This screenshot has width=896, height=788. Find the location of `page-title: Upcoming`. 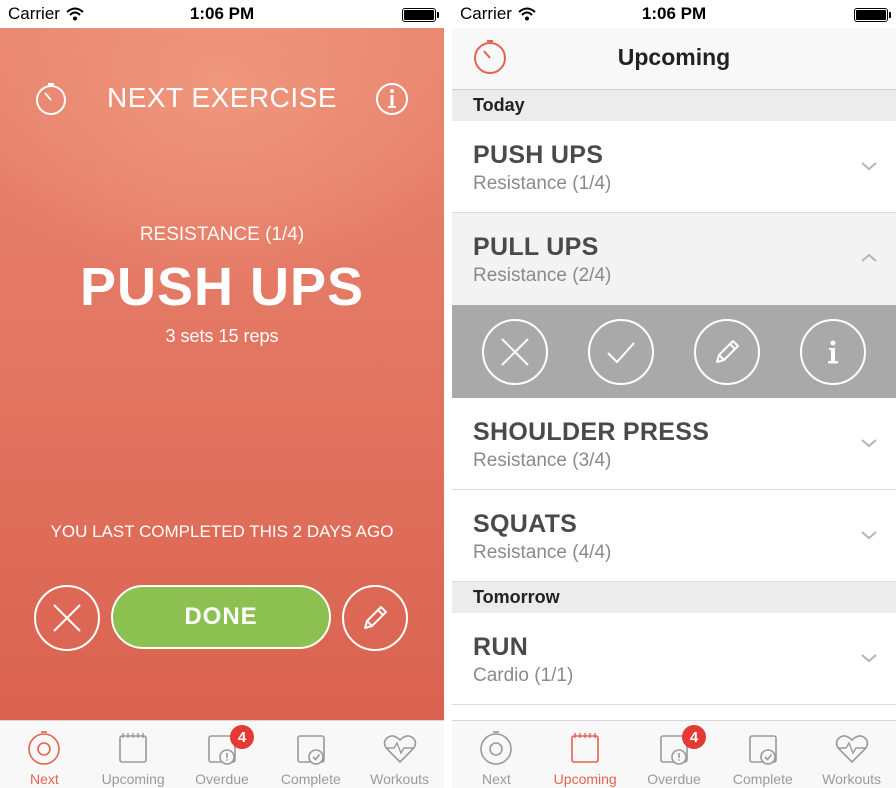

page-title: Upcoming is located at coordinates (674, 57).